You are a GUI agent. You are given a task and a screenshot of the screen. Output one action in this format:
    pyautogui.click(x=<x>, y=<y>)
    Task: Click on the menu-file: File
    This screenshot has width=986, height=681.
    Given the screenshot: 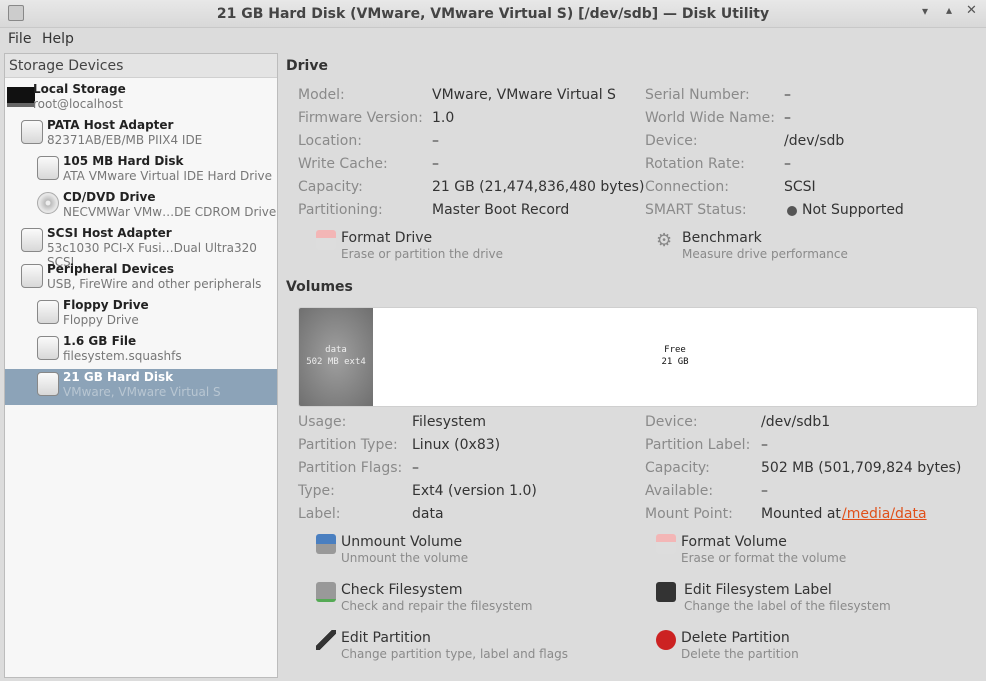 What is the action you would take?
    pyautogui.click(x=19, y=39)
    